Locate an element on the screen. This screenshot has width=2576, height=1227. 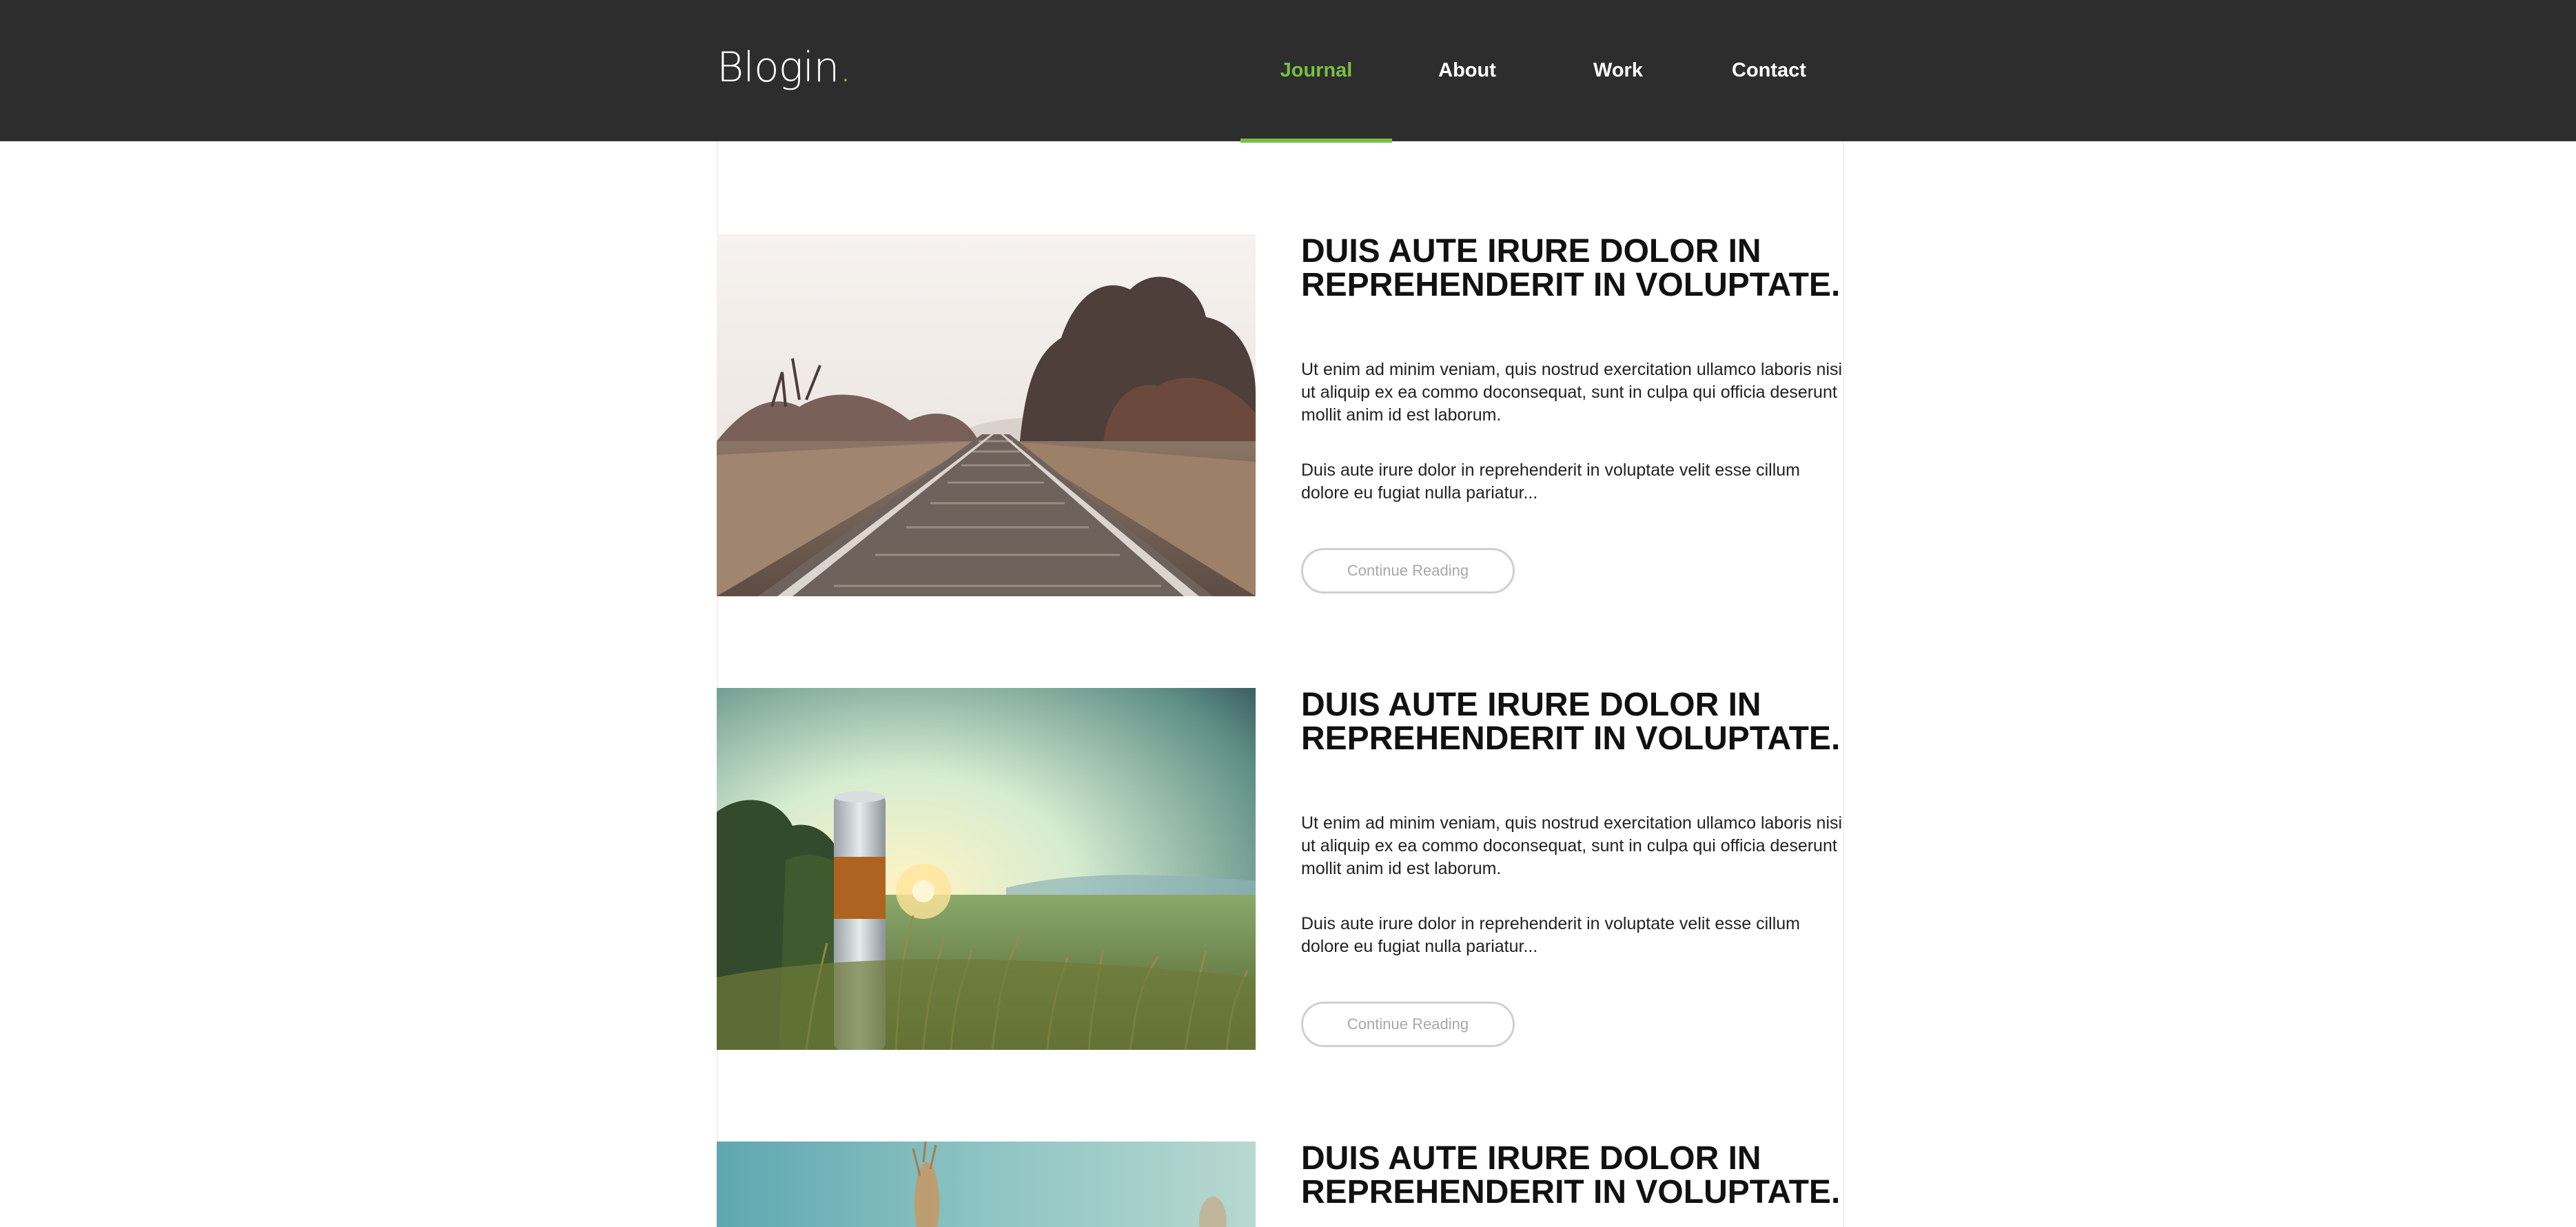
nav-item-label: Contact is located at coordinates (1769, 70).